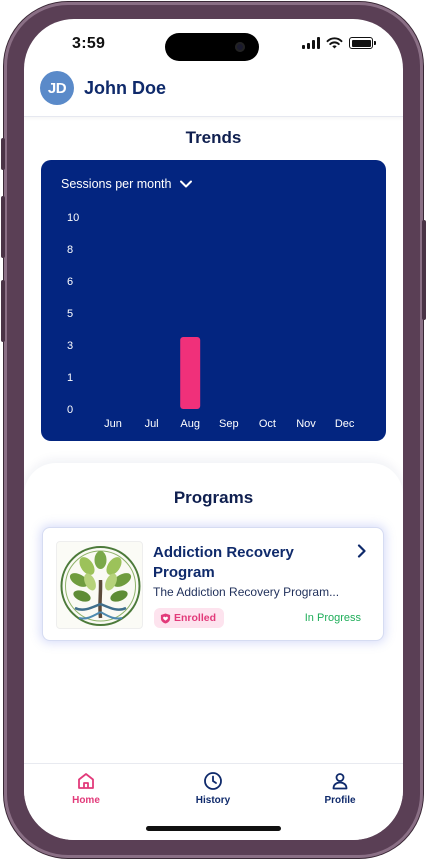 The height and width of the screenshot is (860, 427). Describe the element at coordinates (86, 781) in the screenshot. I see `home-icon` at that location.